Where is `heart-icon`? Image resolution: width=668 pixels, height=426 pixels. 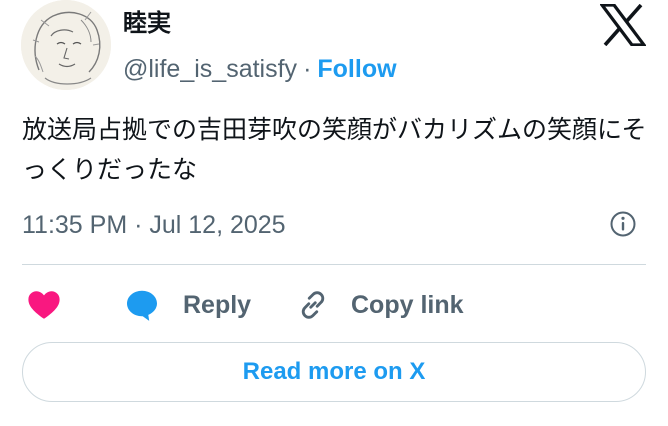
heart-icon is located at coordinates (44, 305).